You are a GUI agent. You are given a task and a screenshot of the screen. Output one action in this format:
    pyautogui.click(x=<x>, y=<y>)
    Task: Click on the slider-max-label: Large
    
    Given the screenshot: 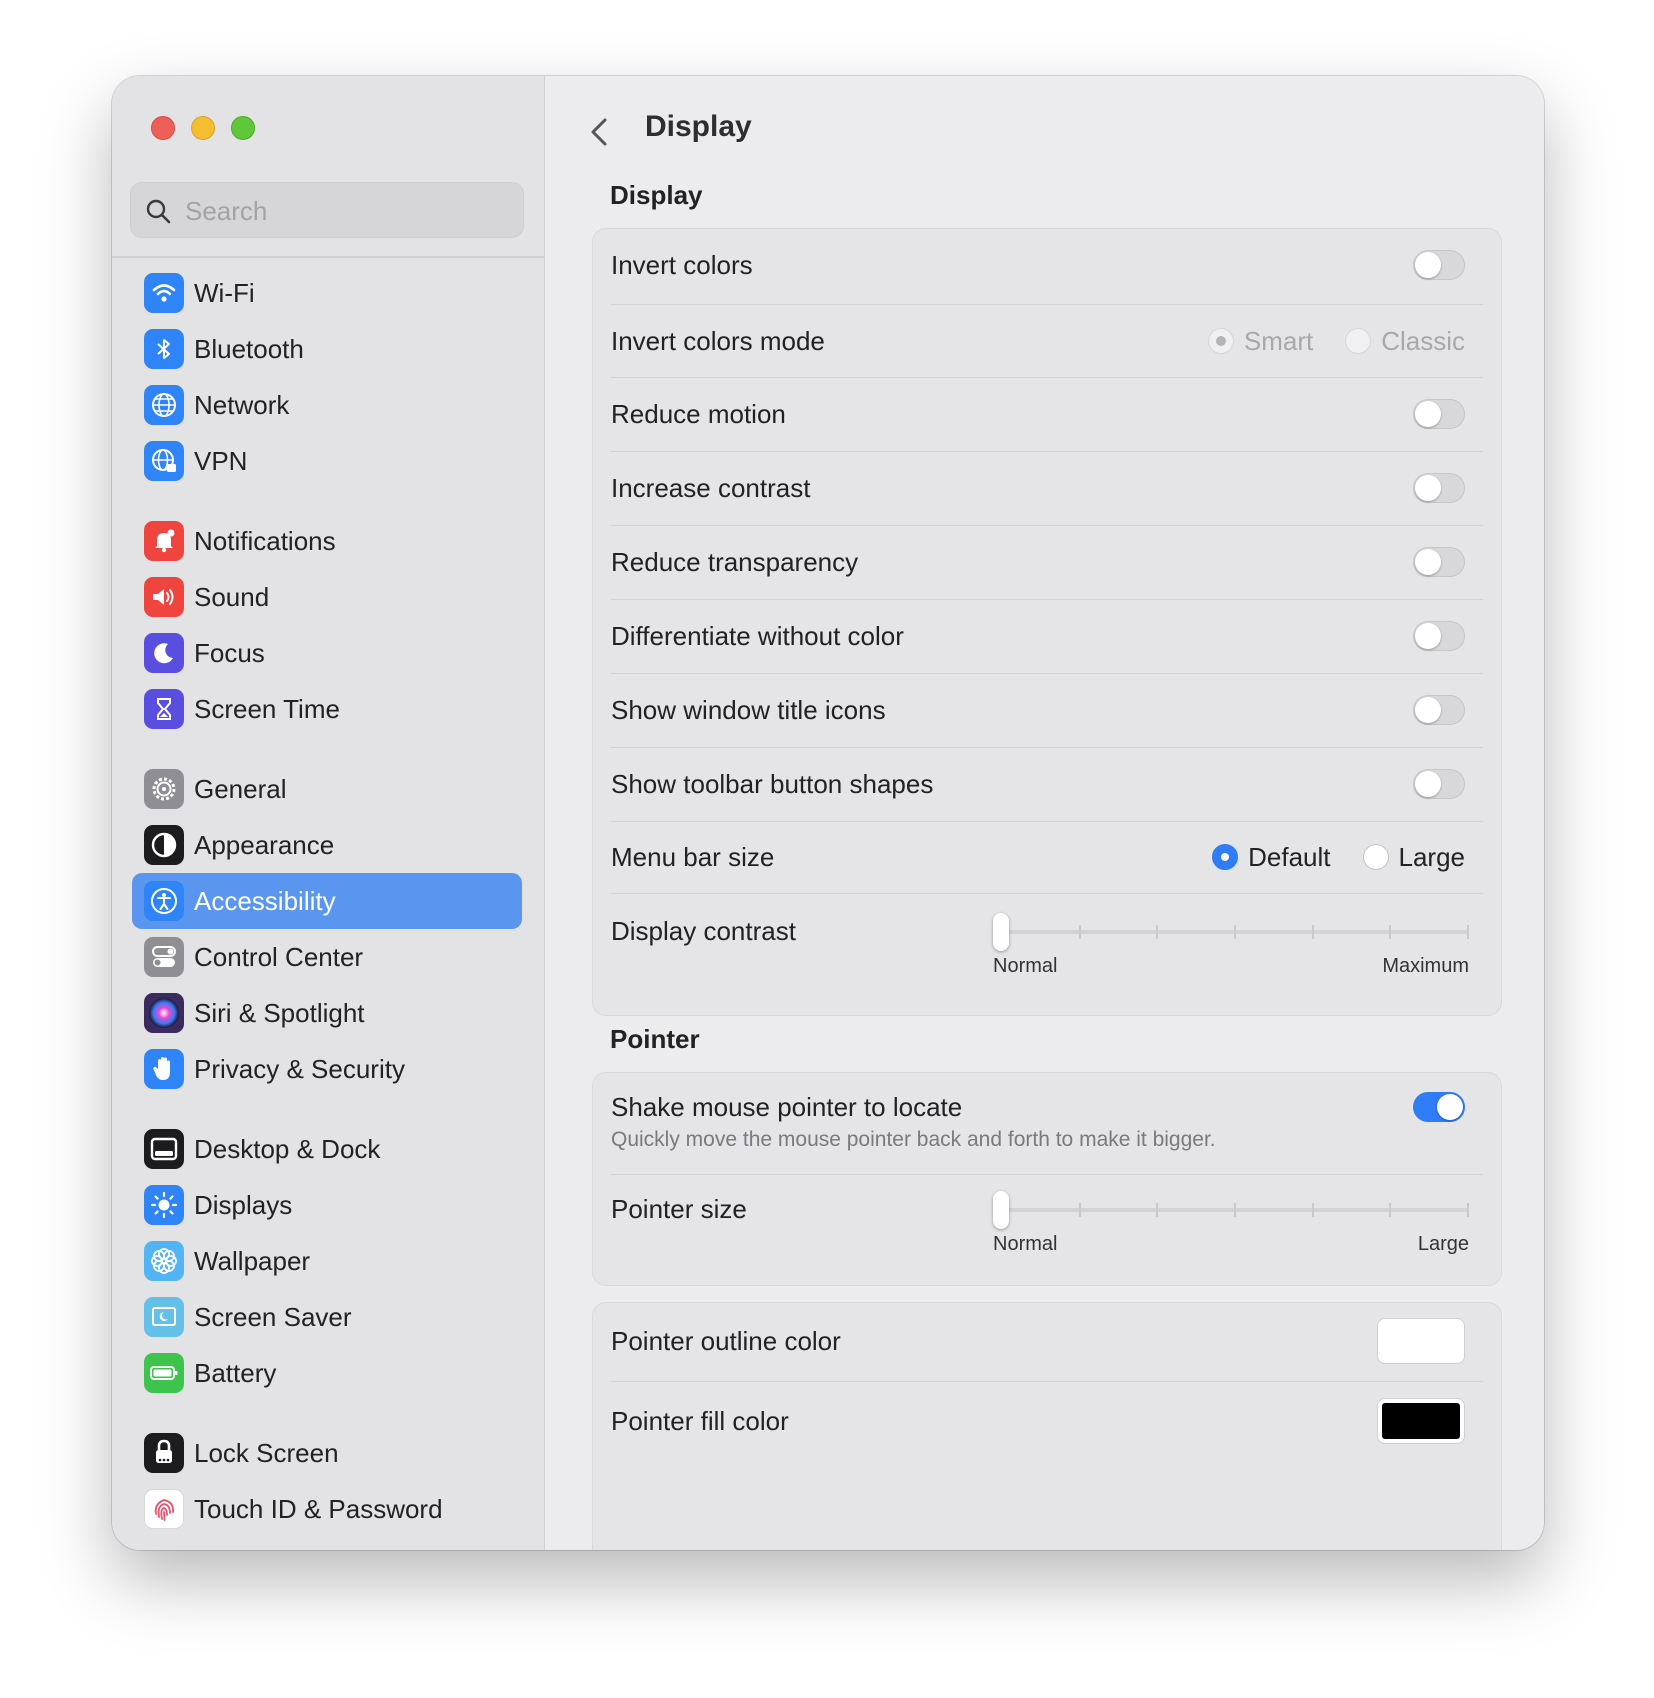 What is the action you would take?
    pyautogui.click(x=1443, y=1244)
    